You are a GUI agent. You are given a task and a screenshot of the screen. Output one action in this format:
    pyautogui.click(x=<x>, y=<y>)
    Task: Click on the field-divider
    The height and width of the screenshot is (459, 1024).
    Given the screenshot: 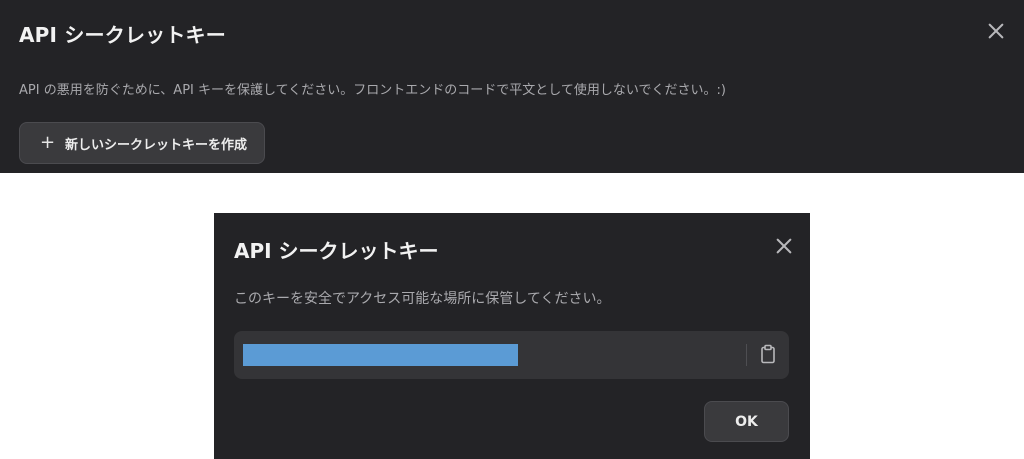 What is the action you would take?
    pyautogui.click(x=746, y=355)
    